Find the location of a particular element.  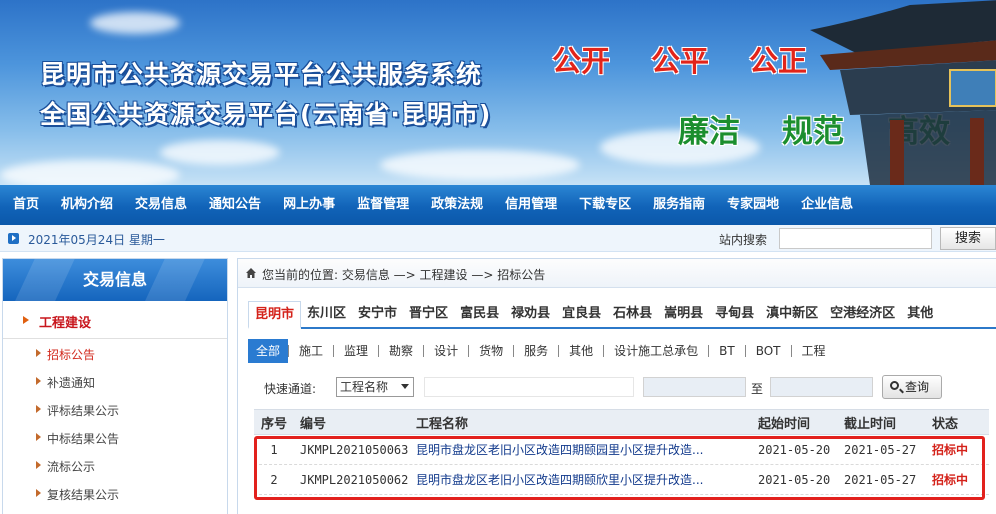

nav-downloads: 下载专区 is located at coordinates (605, 205).